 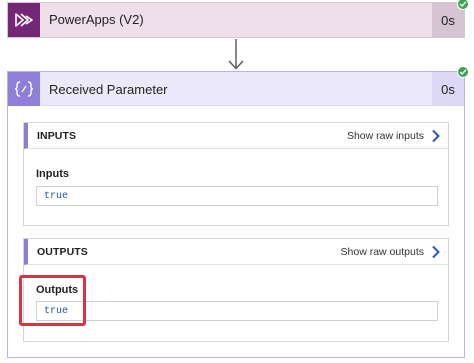 What do you see at coordinates (108, 89) in the screenshot?
I see `action-title: Received Parameter` at bounding box center [108, 89].